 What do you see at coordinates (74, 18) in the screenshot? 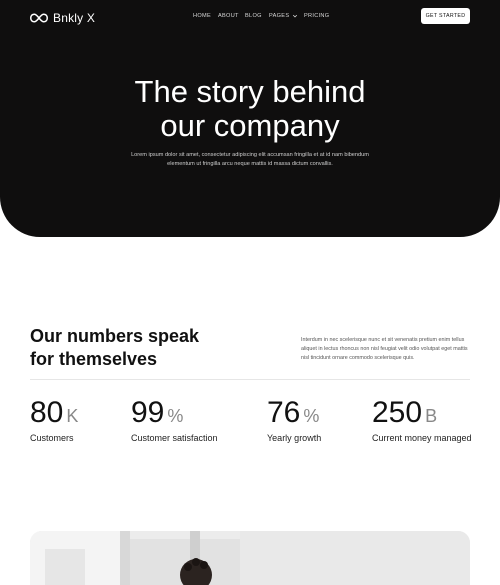
I see `brand-name: Bnkly X` at bounding box center [74, 18].